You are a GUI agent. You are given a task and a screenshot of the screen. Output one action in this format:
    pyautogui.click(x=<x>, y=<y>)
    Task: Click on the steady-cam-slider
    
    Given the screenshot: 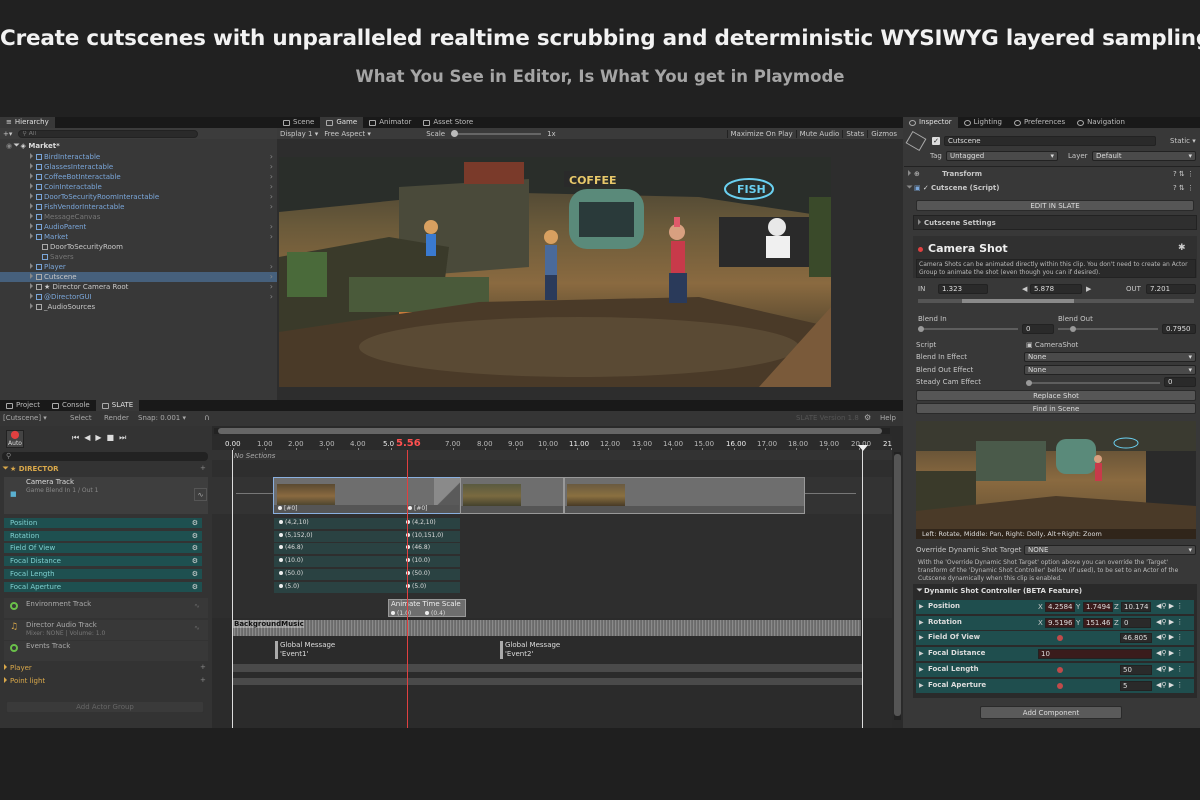 What is the action you would take?
    pyautogui.click(x=1093, y=383)
    